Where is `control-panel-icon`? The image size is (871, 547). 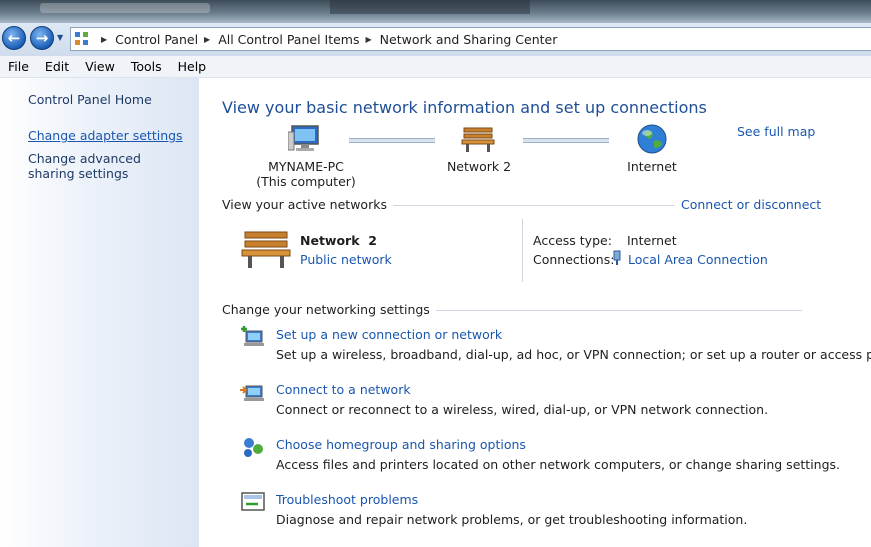
control-panel-icon is located at coordinates (82, 39).